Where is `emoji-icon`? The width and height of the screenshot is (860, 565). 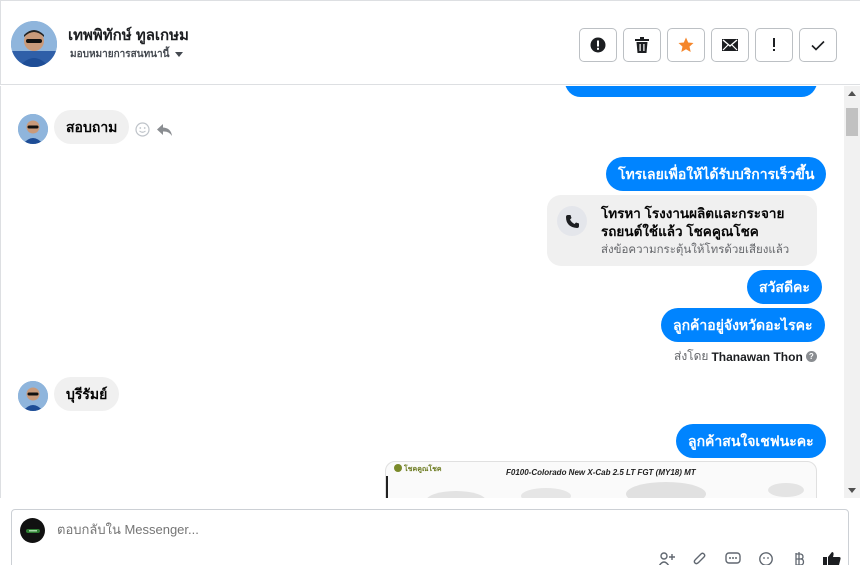
emoji-icon is located at coordinates (766, 558).